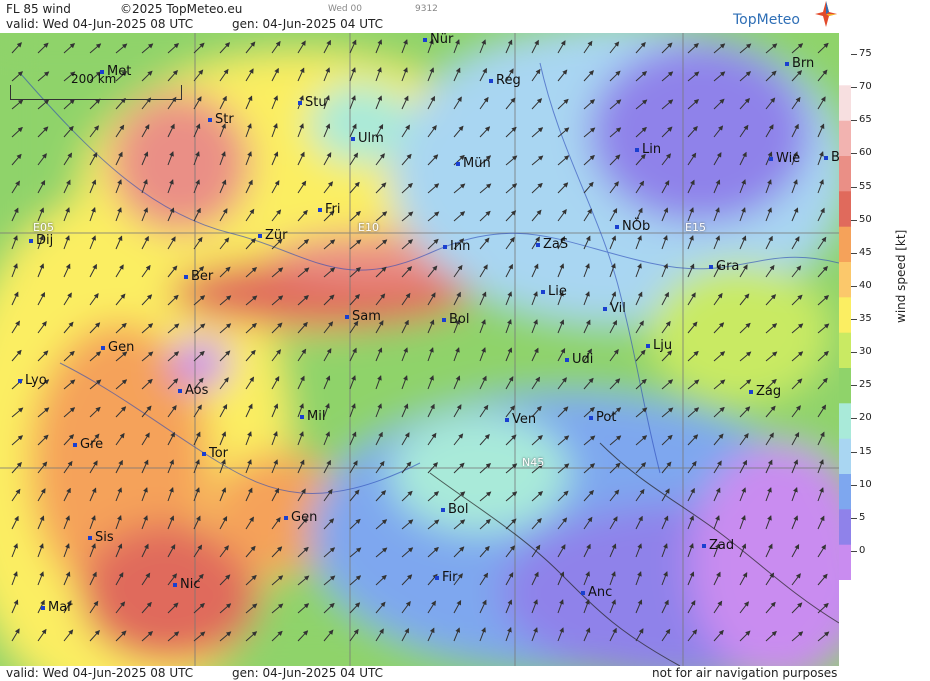 The width and height of the screenshot is (930, 681). I want to click on legend-unit-label: wind speed [kt], so click(901, 276).